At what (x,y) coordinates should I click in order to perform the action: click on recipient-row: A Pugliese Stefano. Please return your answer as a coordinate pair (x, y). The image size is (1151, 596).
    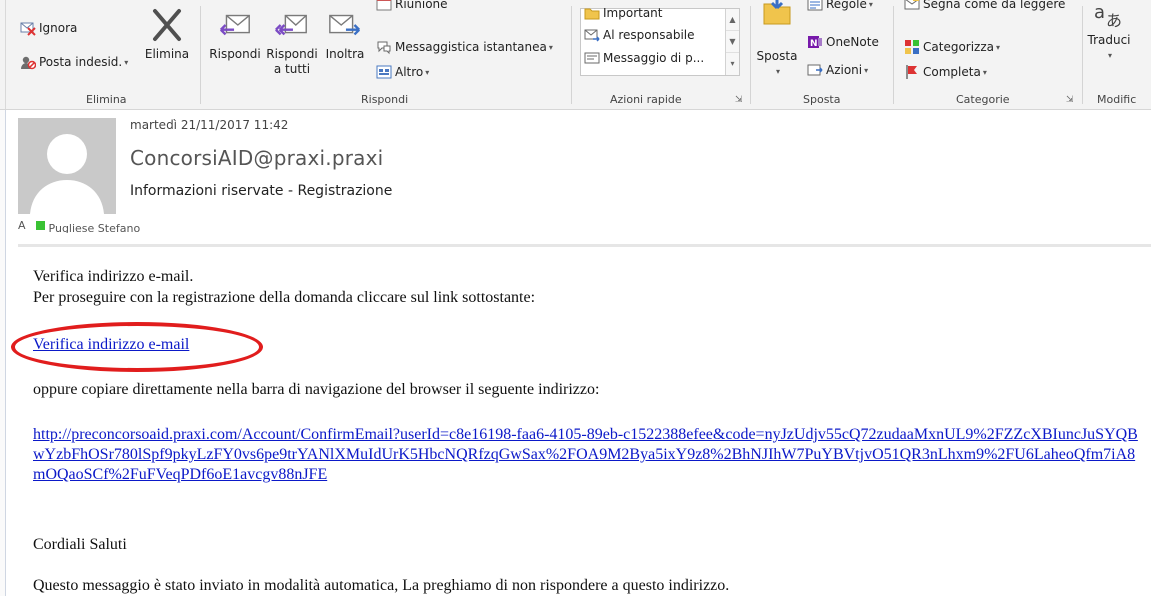
    Looking at the image, I should click on (79, 226).